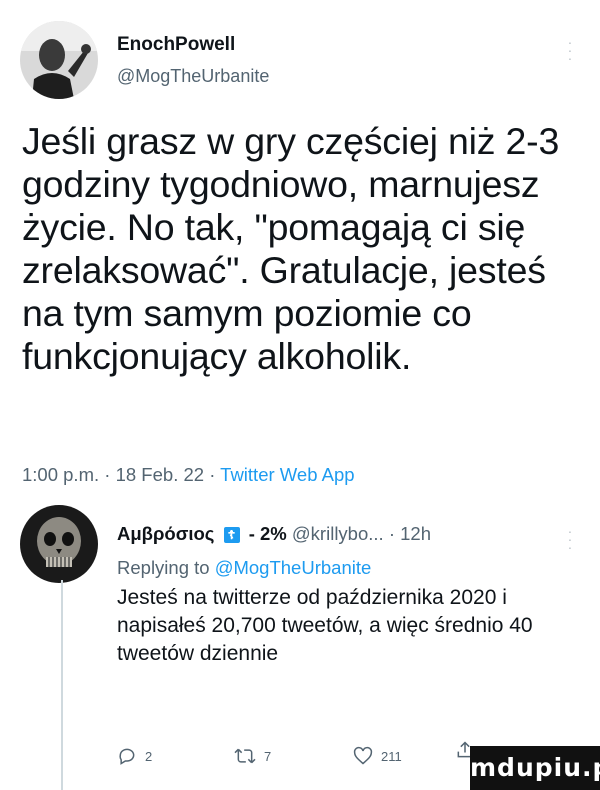  I want to click on reply-author-name: Αμβρόσιος, so click(165, 533).